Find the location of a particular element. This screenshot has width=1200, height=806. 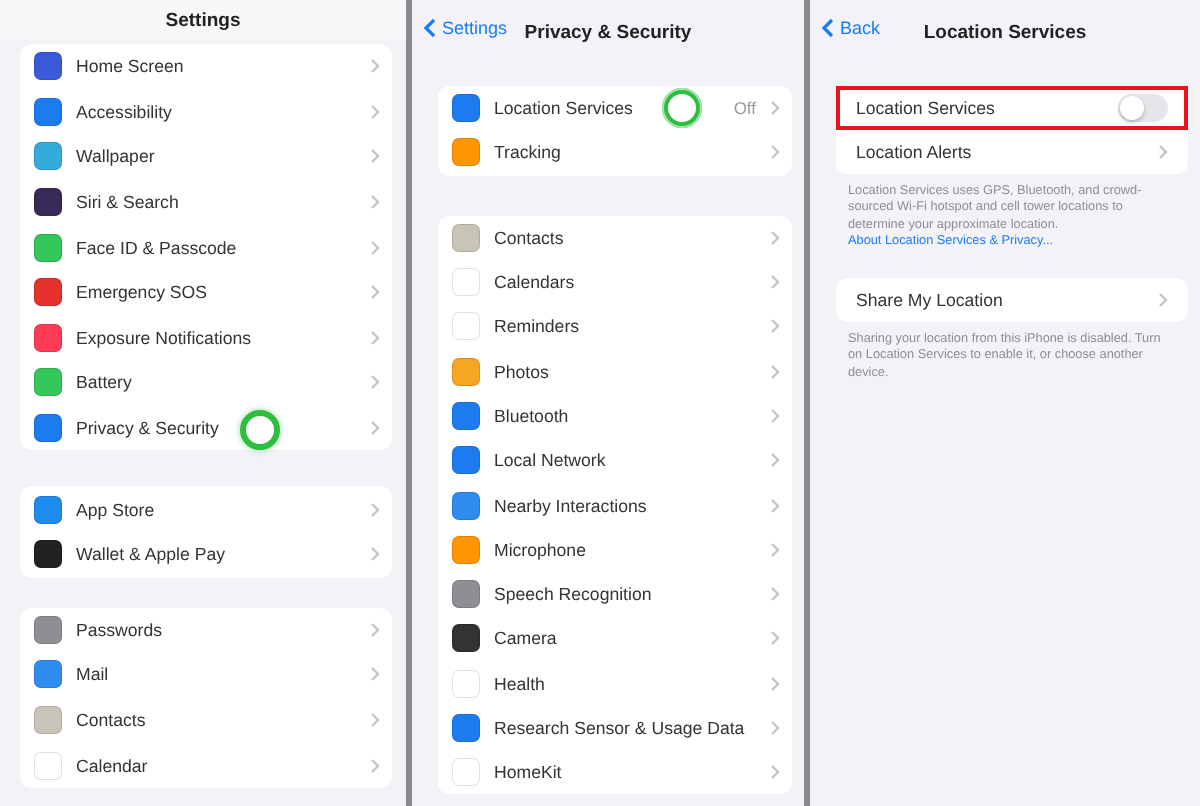

back-link: Back is located at coordinates (851, 28).